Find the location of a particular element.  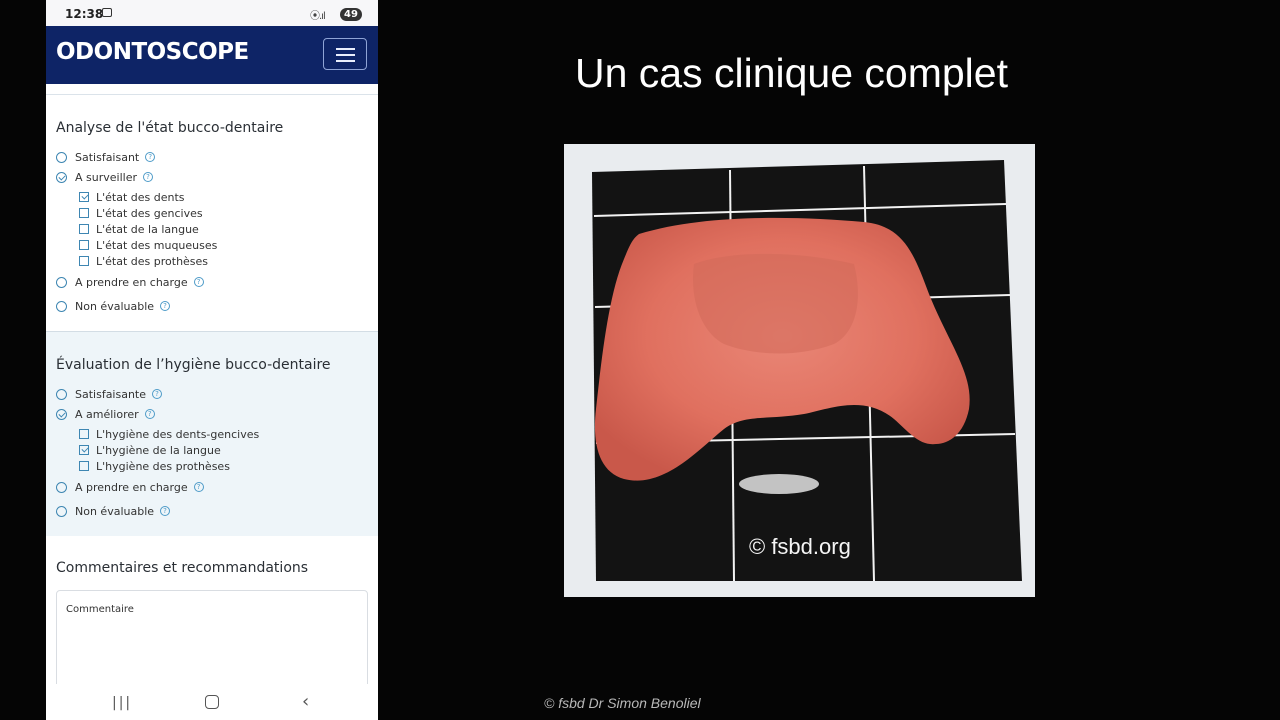

screen-record-icon is located at coordinates (107, 12).